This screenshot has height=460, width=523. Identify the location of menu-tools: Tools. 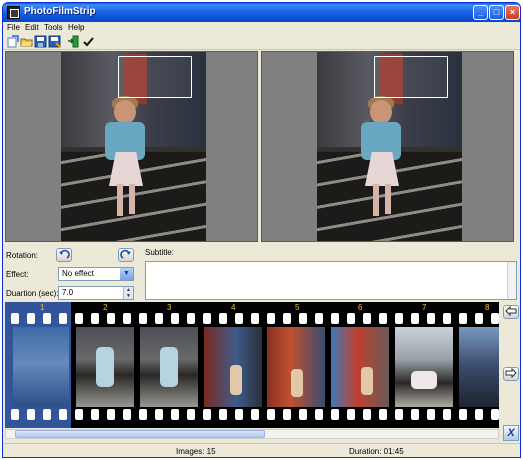
(53, 27).